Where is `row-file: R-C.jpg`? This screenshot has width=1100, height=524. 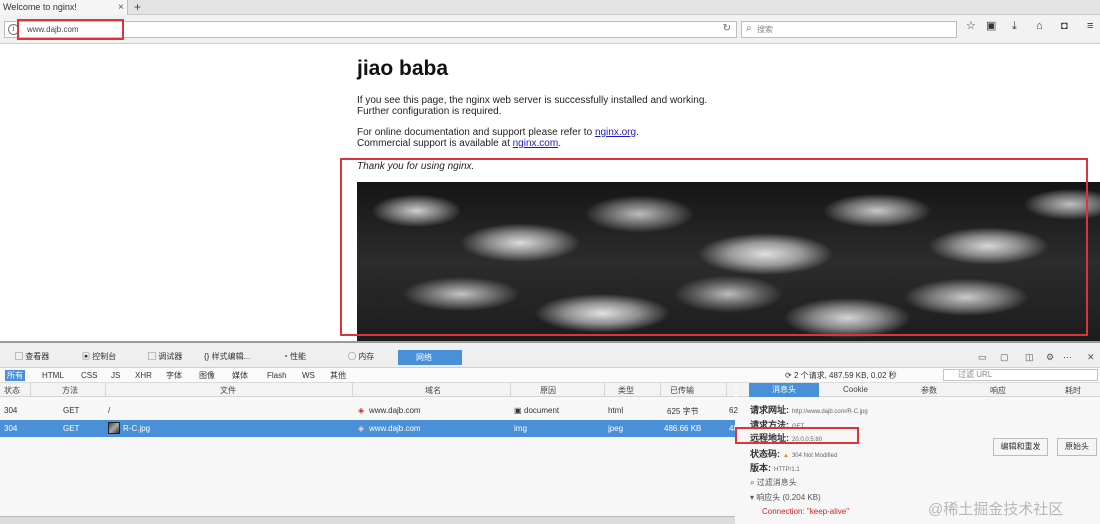
row-file: R-C.jpg is located at coordinates (137, 428).